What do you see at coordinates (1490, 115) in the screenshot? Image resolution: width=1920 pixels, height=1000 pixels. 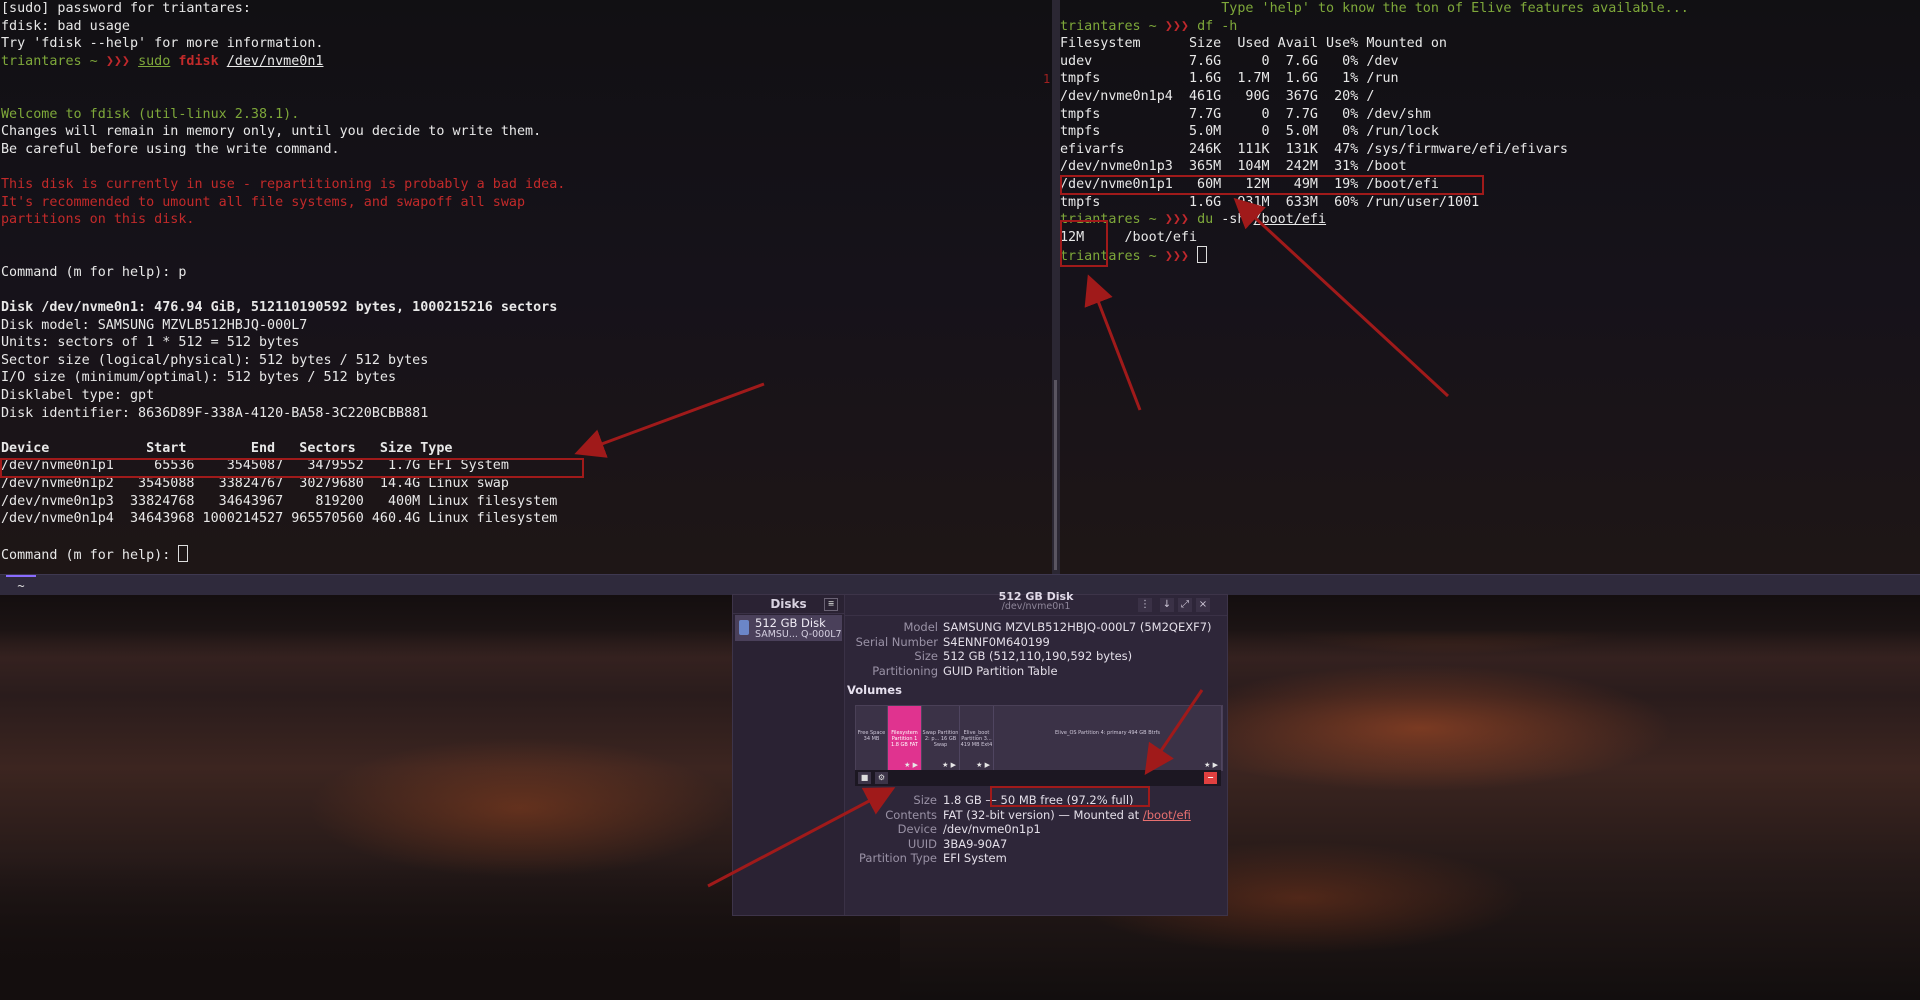 I see `right_terminal-line: tmpfs 7.7G 0 7.7G 0% /dev/shm` at bounding box center [1490, 115].